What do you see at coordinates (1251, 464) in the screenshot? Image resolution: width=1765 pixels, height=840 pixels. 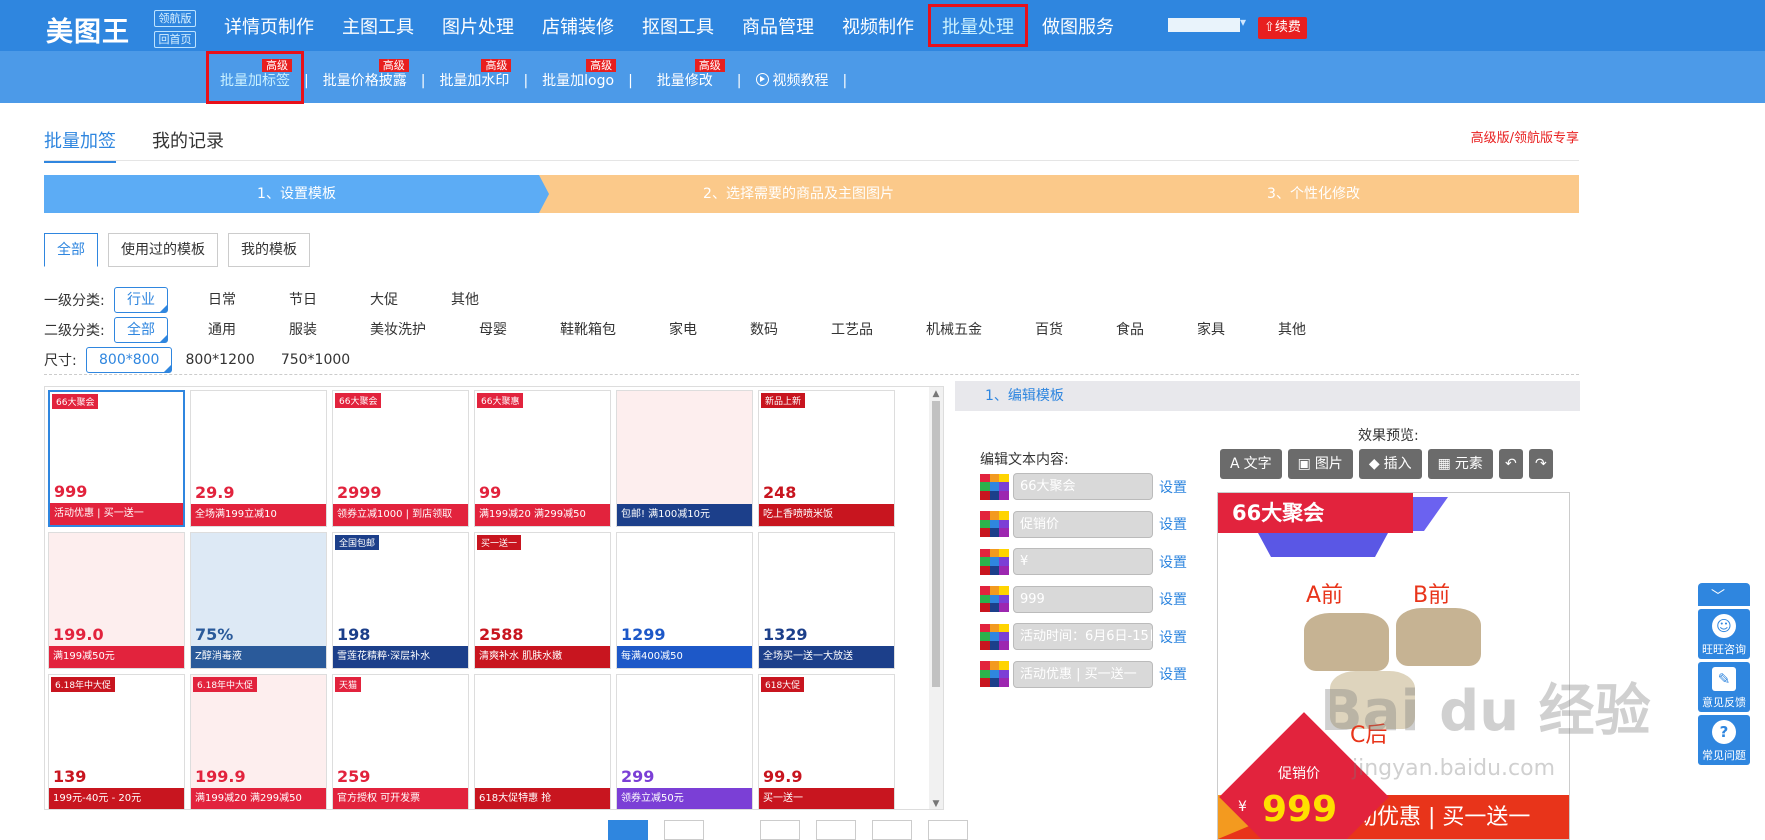 I see `add-text-button: A 文字` at bounding box center [1251, 464].